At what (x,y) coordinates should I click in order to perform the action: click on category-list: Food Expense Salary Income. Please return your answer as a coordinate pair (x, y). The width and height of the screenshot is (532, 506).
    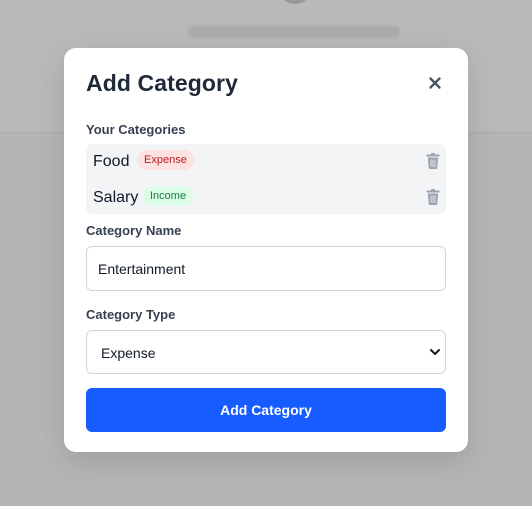
    Looking at the image, I should click on (266, 179).